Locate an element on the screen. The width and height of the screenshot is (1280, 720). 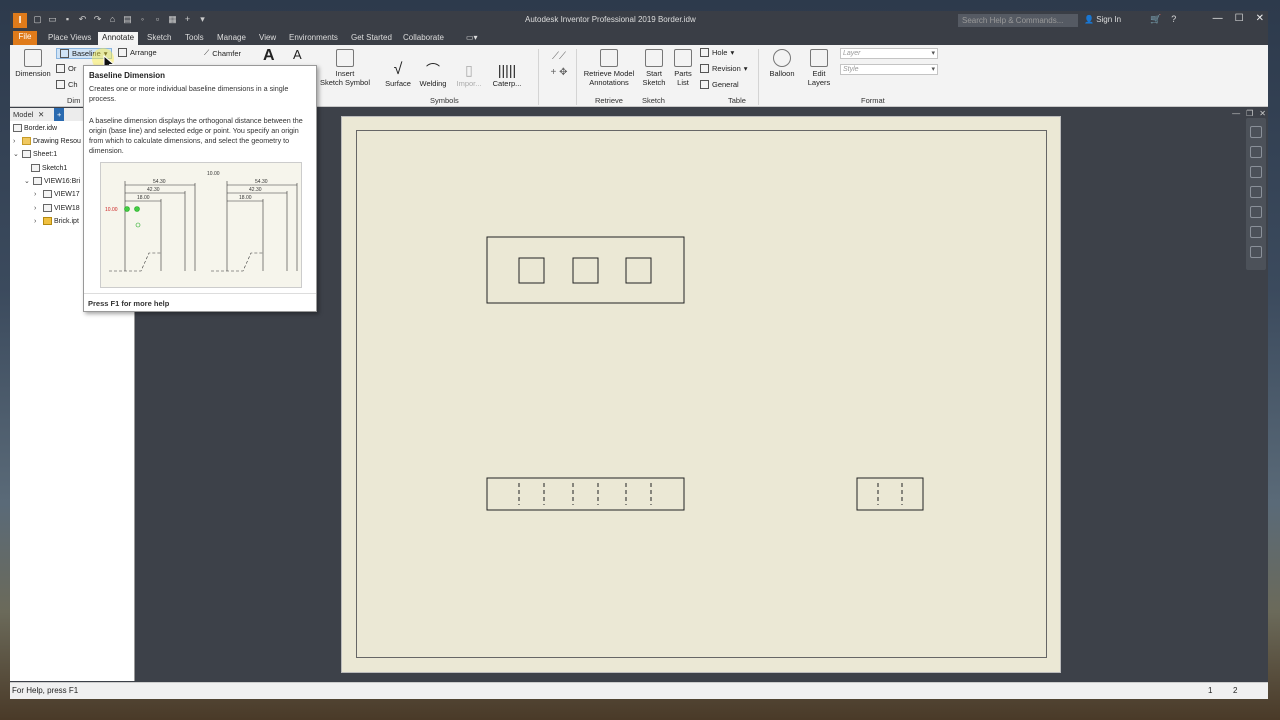
tree-item-drawing-resources: › Drawing Resou is located at coordinates (47, 141).